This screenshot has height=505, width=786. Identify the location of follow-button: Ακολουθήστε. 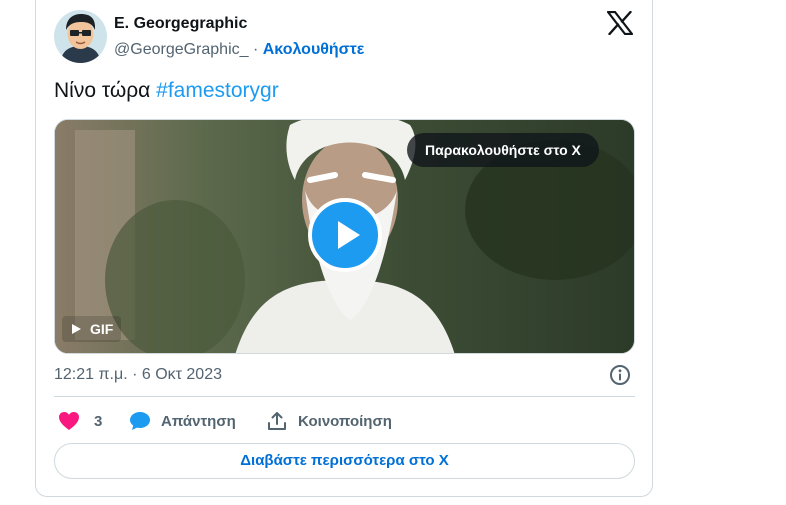
(314, 49).